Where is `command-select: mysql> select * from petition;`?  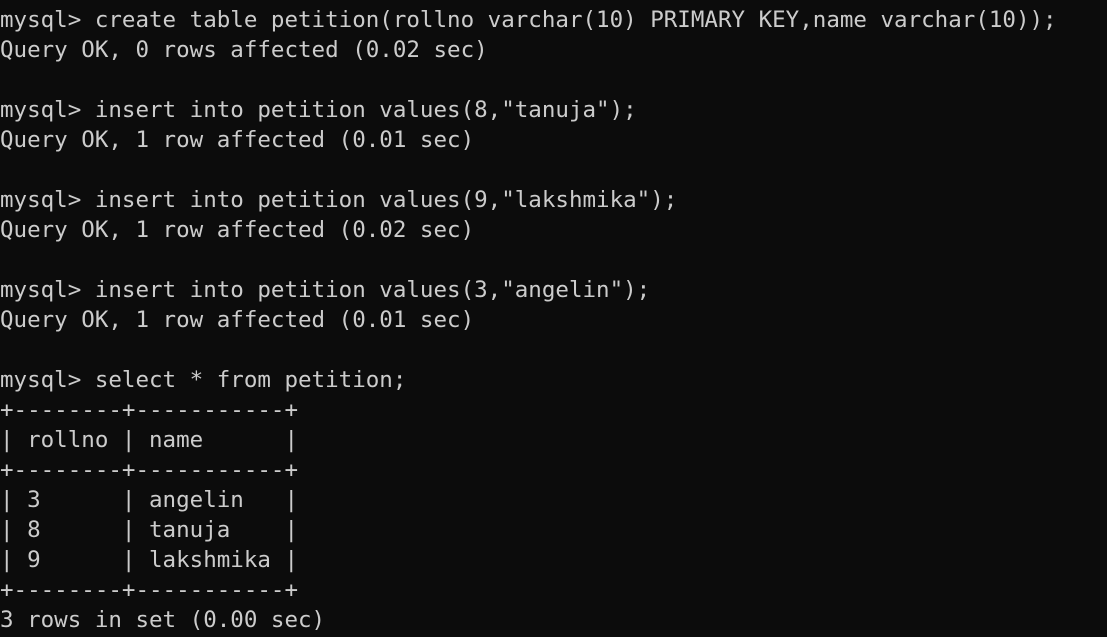 command-select: mysql> select * from petition; is located at coordinates (203, 380).